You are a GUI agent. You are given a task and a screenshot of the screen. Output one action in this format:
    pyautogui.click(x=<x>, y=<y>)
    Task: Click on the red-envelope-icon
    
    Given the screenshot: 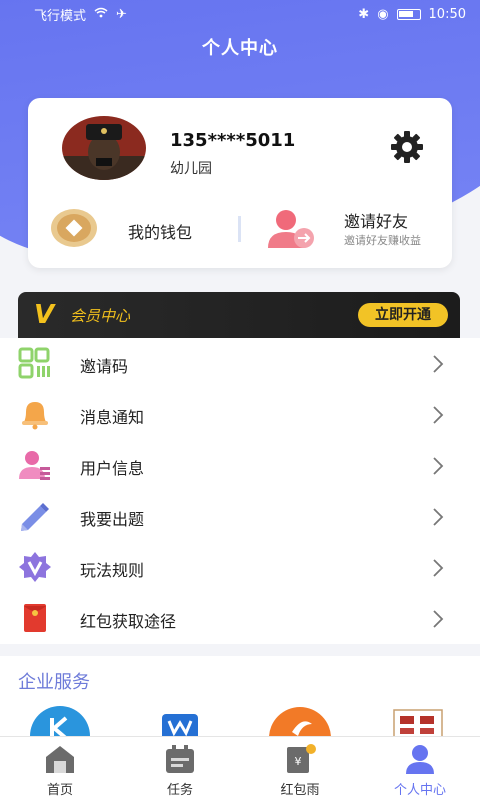 What is the action you would take?
    pyautogui.click(x=35, y=618)
    